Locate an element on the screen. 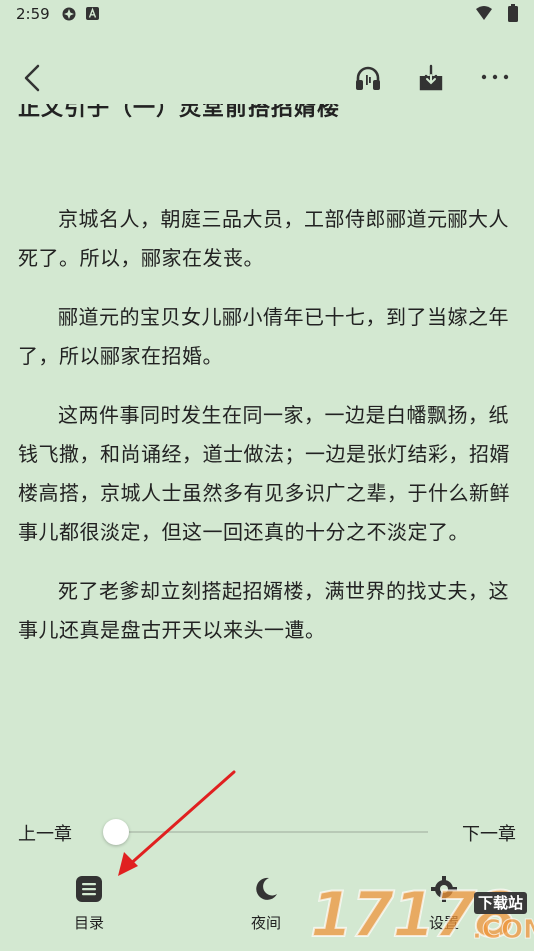 The height and width of the screenshot is (951, 534). headphones-icon is located at coordinates (368, 79).